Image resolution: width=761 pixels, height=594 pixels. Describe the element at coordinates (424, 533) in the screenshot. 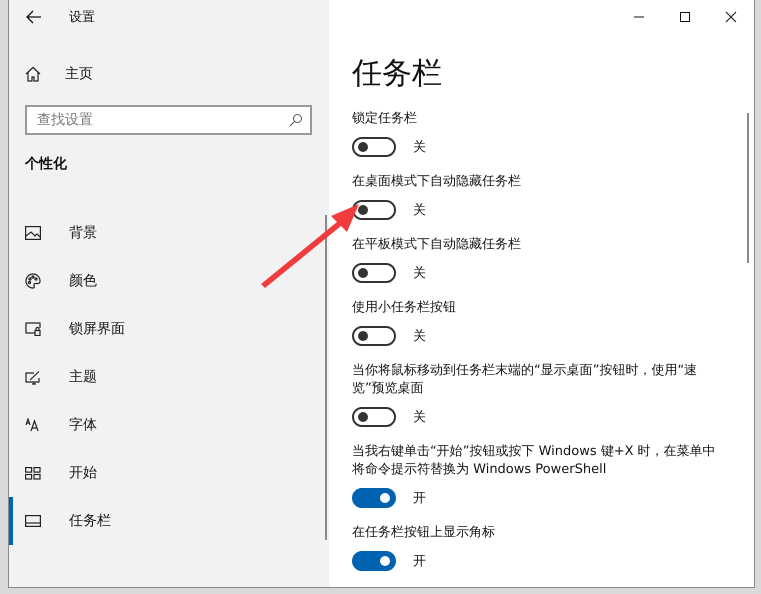

I see `setting-label: 在任务栏按钮上显示角标` at that location.